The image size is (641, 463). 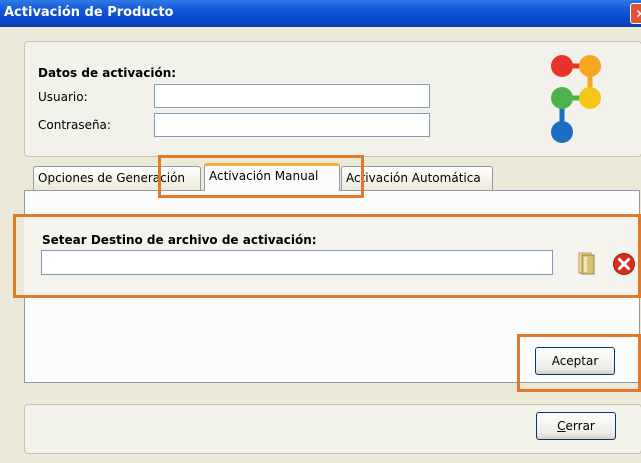 What do you see at coordinates (117, 178) in the screenshot?
I see `tab-generation-options: Opciones de Generación` at bounding box center [117, 178].